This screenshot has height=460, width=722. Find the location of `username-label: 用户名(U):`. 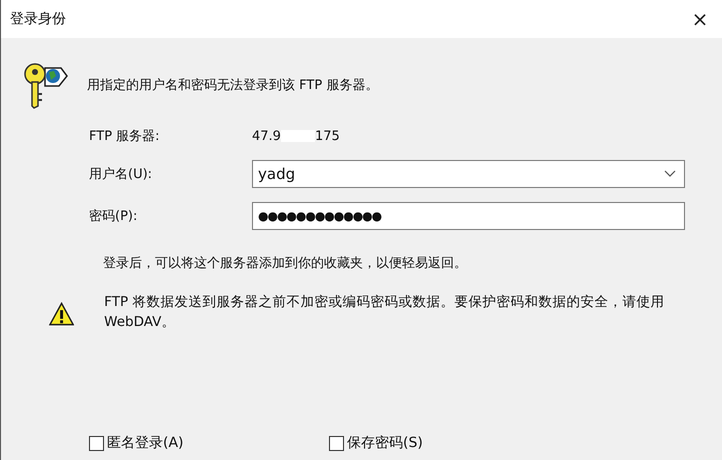

username-label: 用户名(U): is located at coordinates (121, 174).